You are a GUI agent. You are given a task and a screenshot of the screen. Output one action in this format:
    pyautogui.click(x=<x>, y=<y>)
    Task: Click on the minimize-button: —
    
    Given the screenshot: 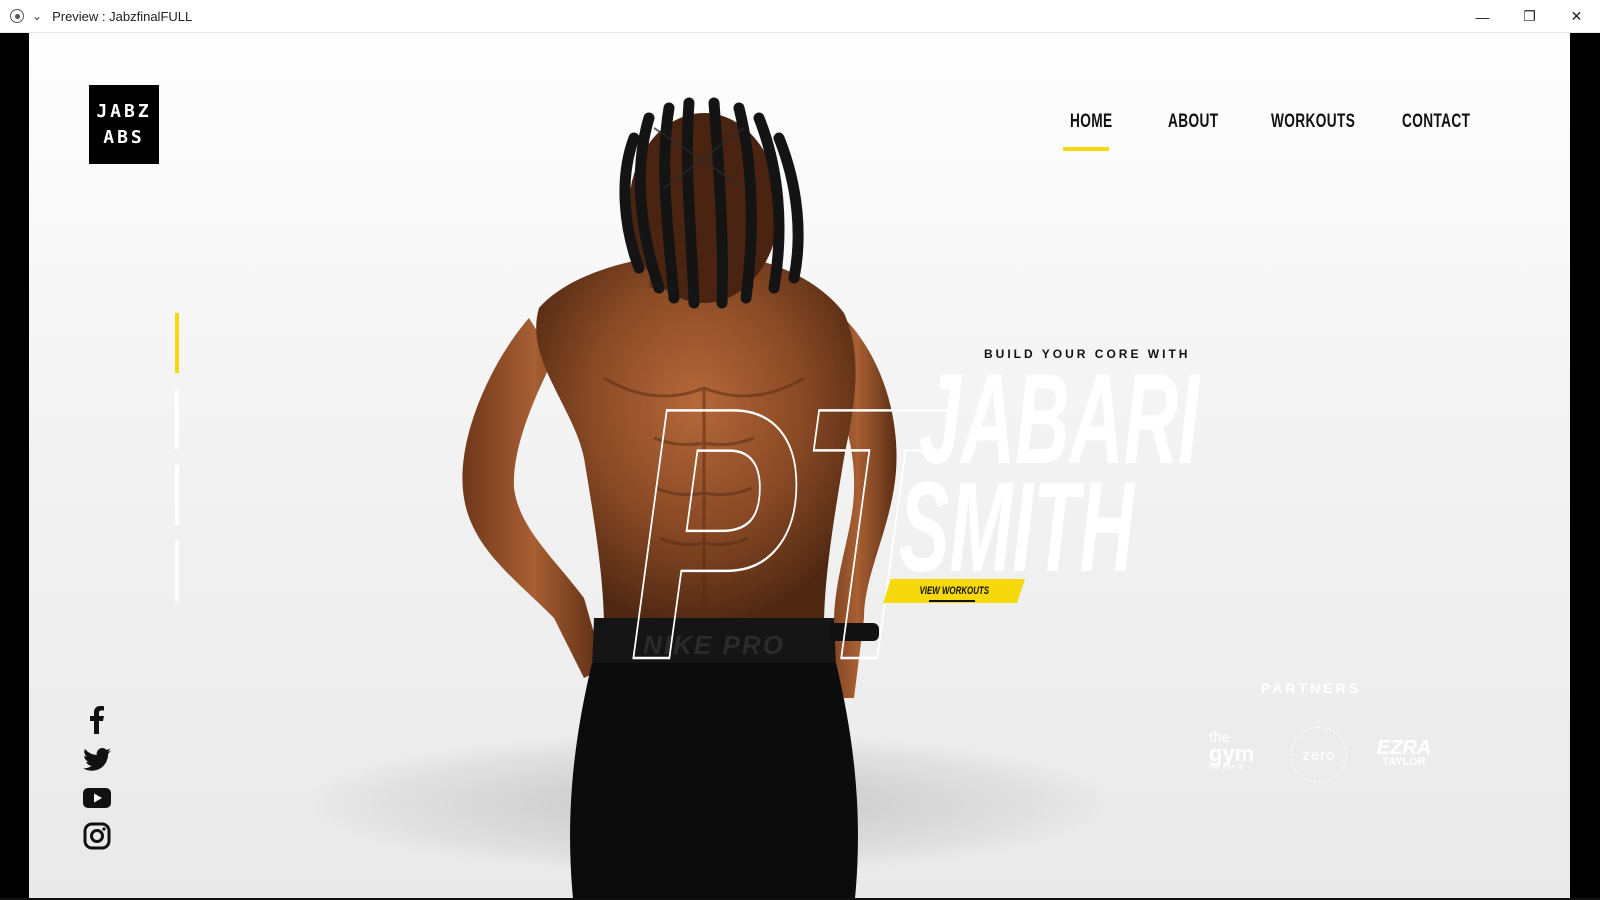 What is the action you would take?
    pyautogui.click(x=1482, y=16)
    